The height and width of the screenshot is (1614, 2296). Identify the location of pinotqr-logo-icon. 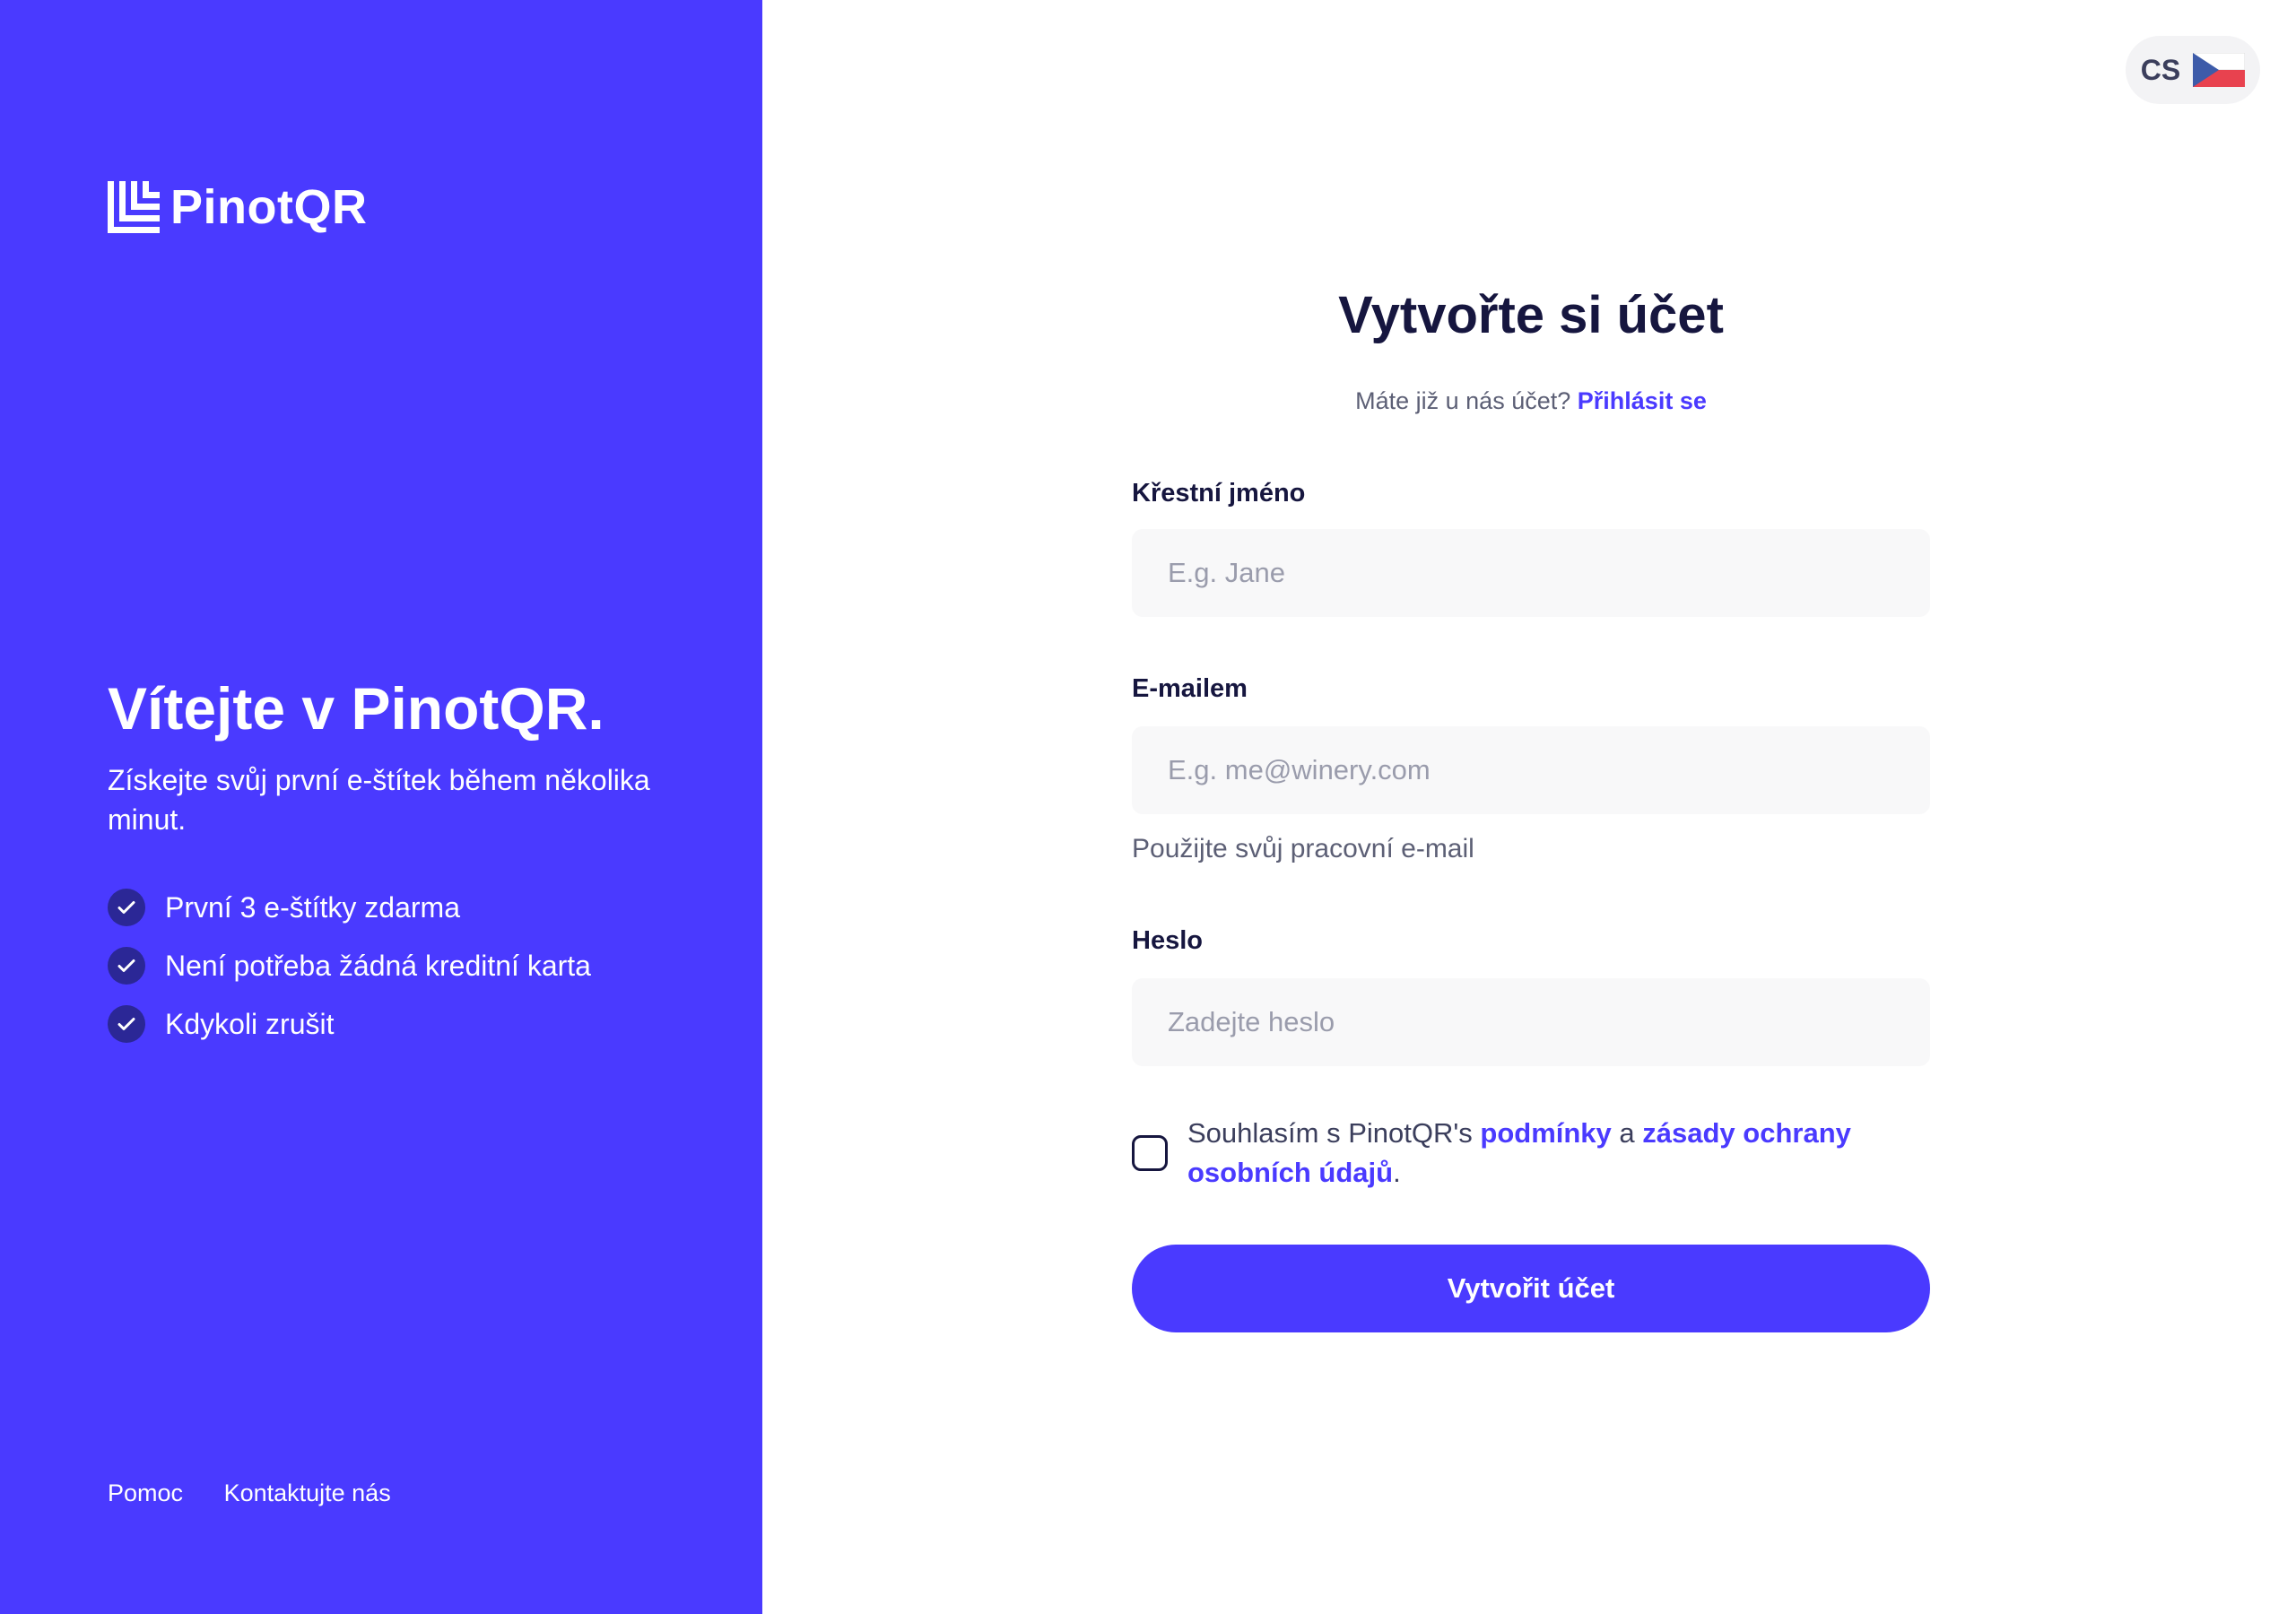
(134, 207).